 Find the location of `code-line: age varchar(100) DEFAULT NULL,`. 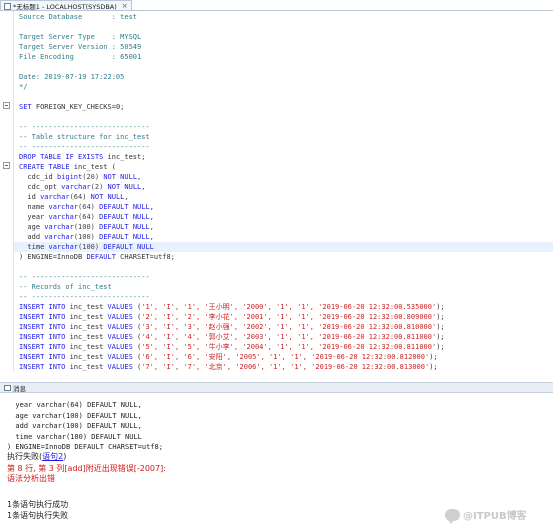

code-line: age varchar(100) DEFAULT NULL, is located at coordinates (86, 227).